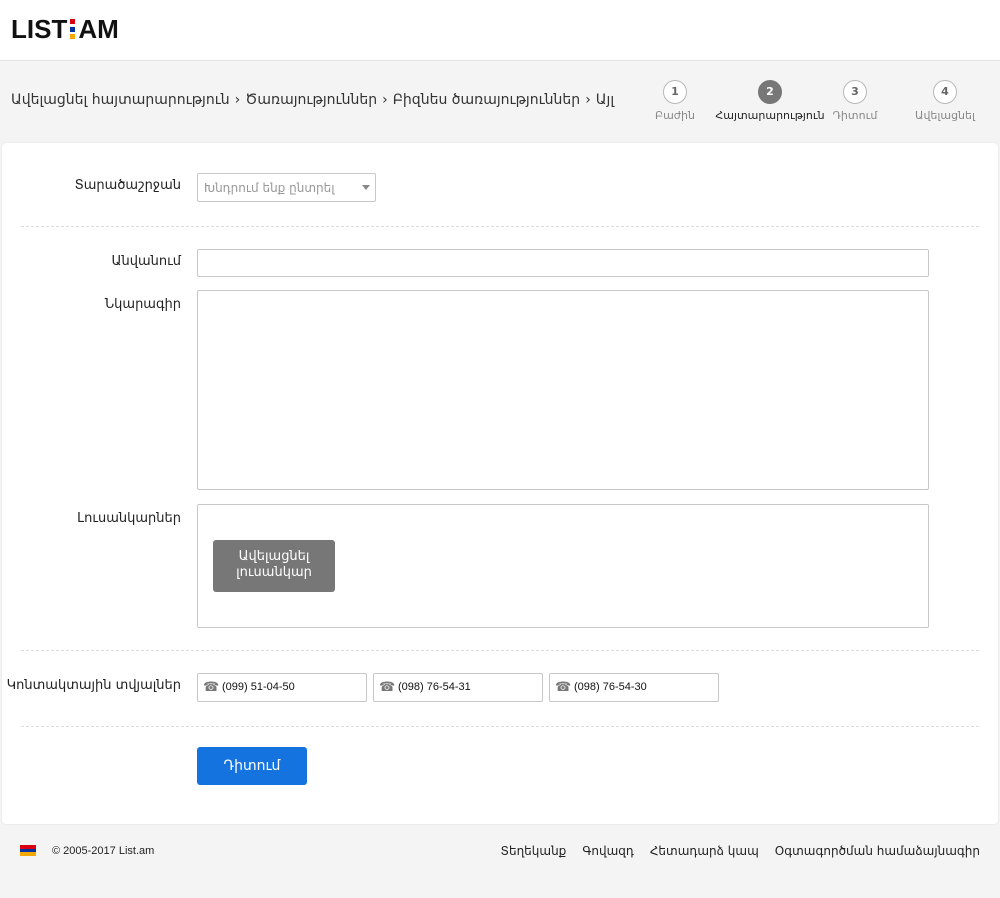 The image size is (1000, 898). What do you see at coordinates (142, 304) in the screenshot?
I see `description-label: Նկարագիր` at bounding box center [142, 304].